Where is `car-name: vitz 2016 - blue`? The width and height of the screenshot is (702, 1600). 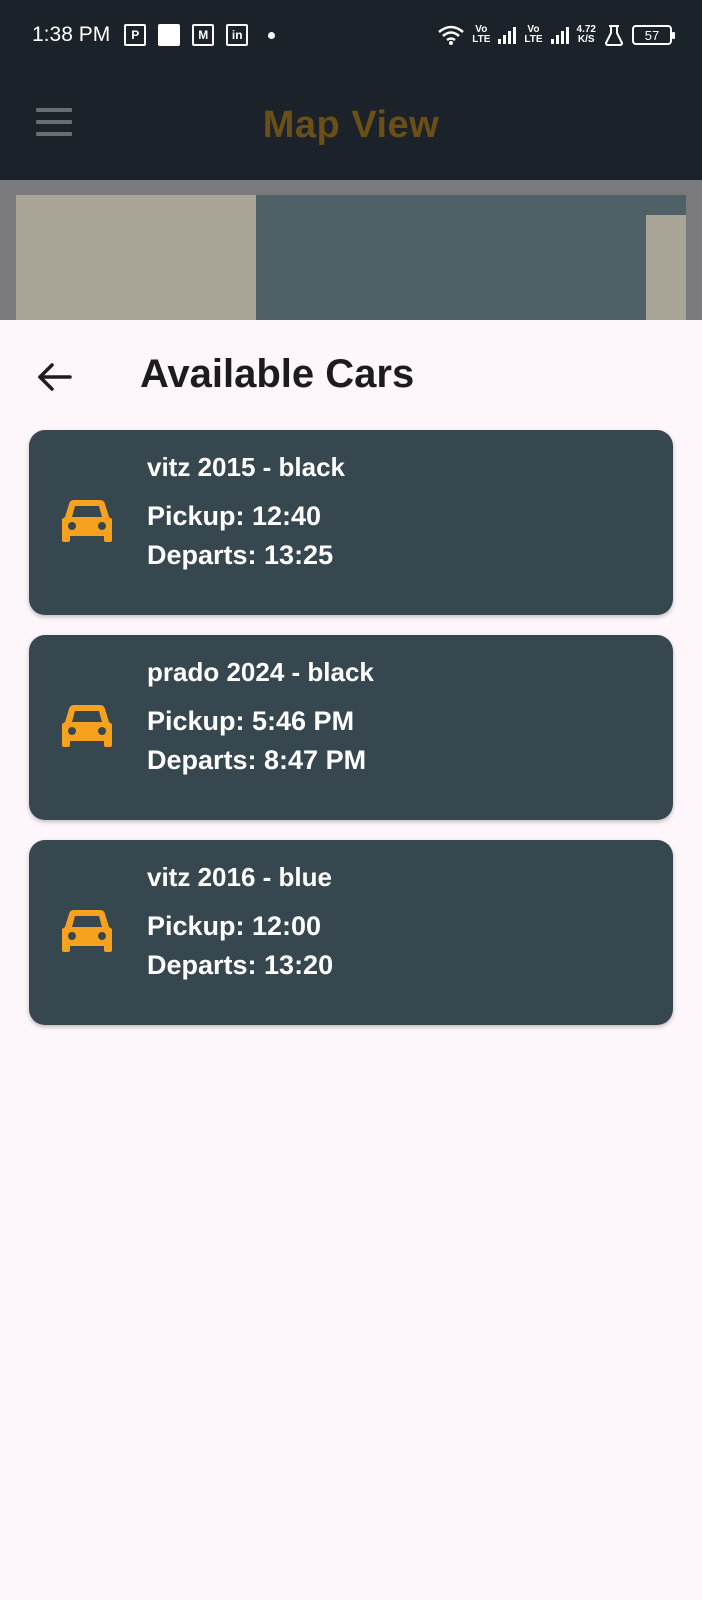
car-name: vitz 2016 - blue is located at coordinates (239, 877).